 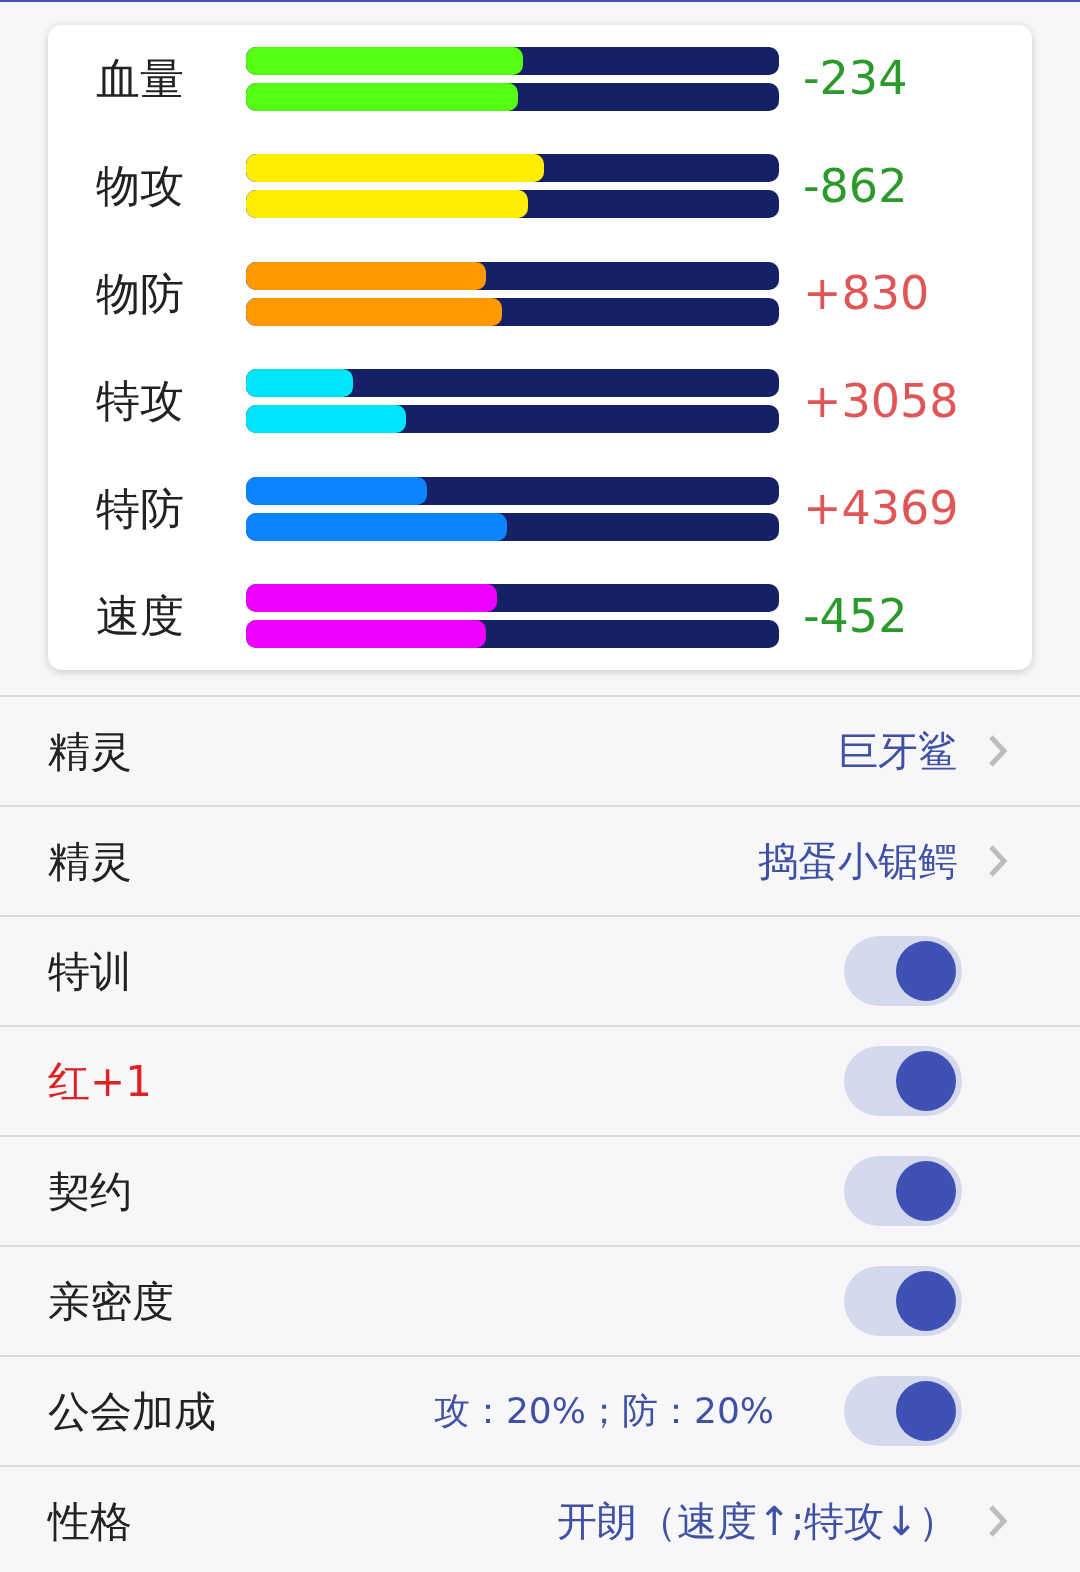 What do you see at coordinates (881, 509) in the screenshot?
I see `stat-change: +4369` at bounding box center [881, 509].